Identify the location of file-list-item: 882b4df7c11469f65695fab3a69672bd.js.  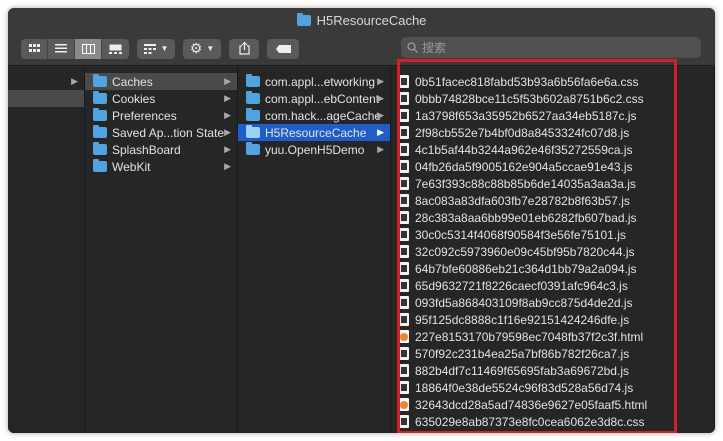
(552, 370).